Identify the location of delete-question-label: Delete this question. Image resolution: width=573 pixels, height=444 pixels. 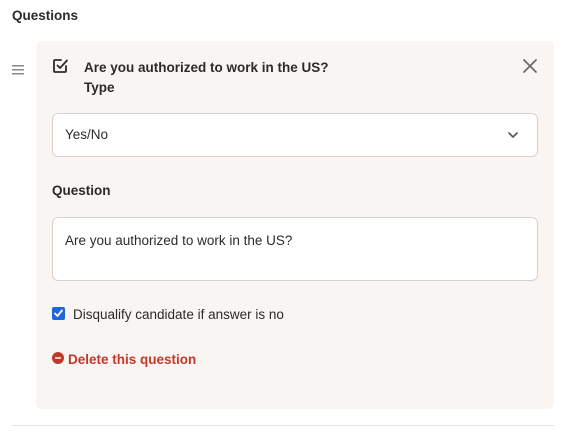
(132, 359).